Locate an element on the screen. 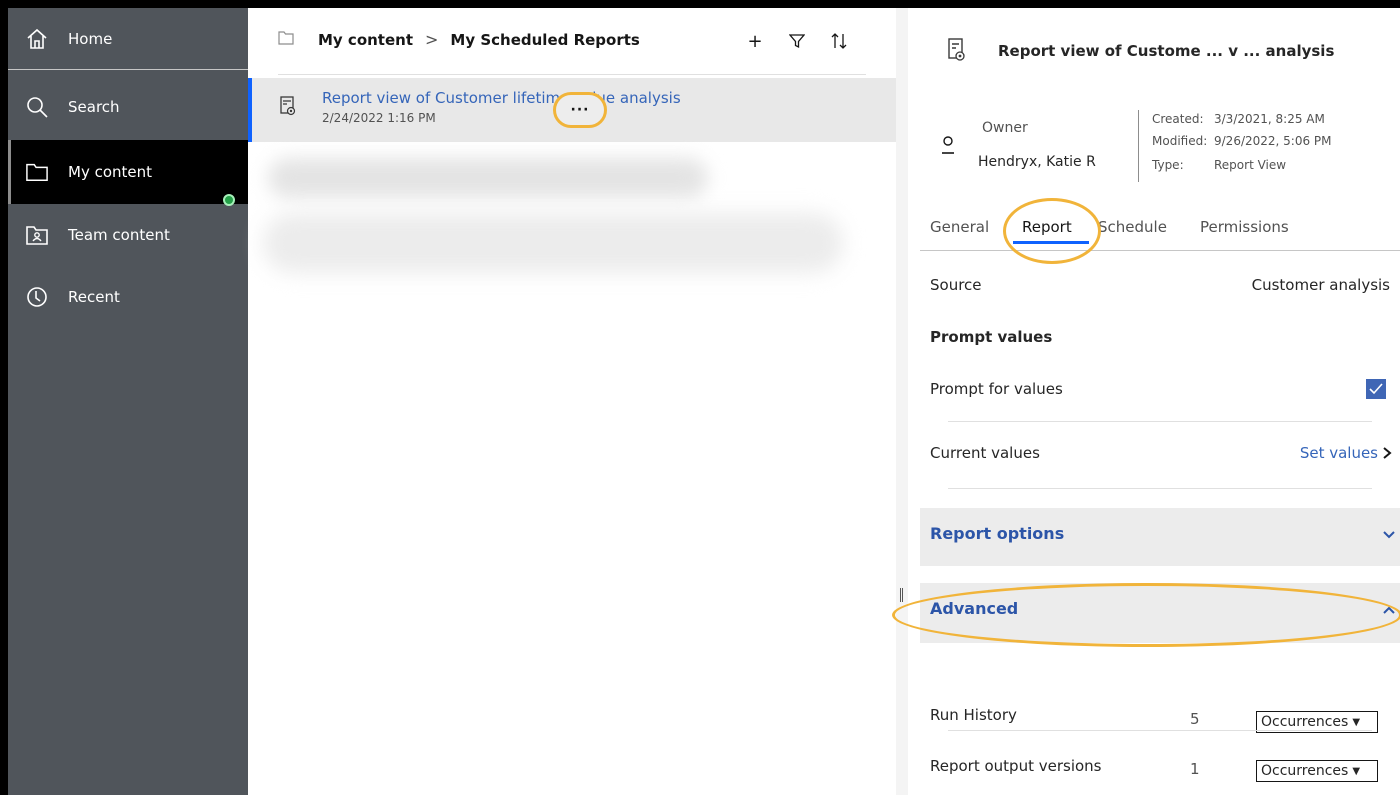 Image resolution: width=1400 pixels, height=795 pixels. breadcrumb-my-content: My content is located at coordinates (365, 40).